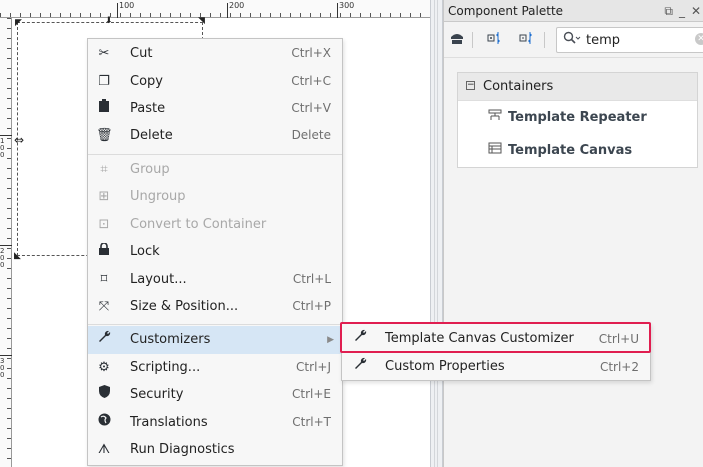 This screenshot has width=703, height=467. What do you see at coordinates (104, 394) in the screenshot?
I see `shield-icon` at bounding box center [104, 394].